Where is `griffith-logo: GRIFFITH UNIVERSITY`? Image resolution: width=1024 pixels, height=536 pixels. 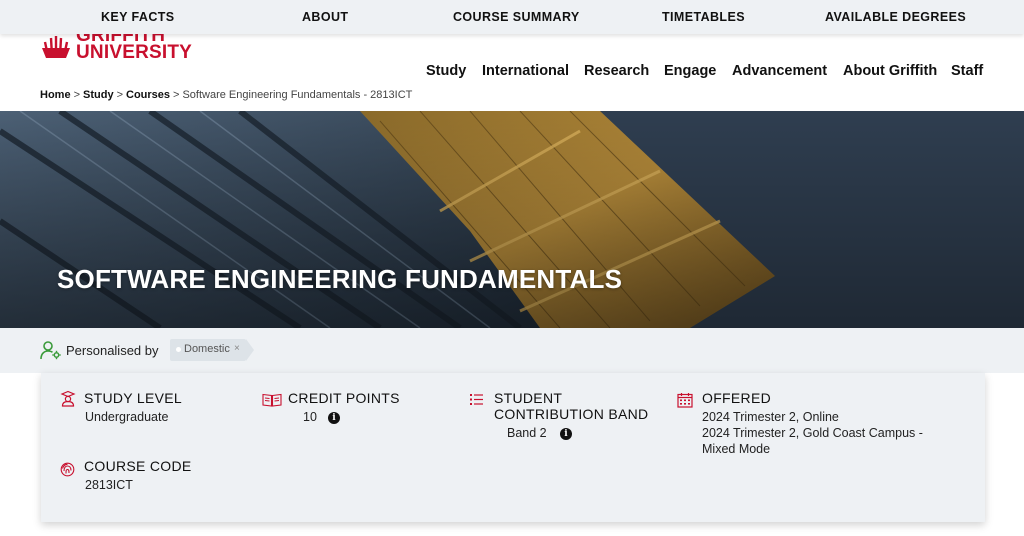
griffith-logo: GRIFFITH UNIVERSITY is located at coordinates (125, 47).